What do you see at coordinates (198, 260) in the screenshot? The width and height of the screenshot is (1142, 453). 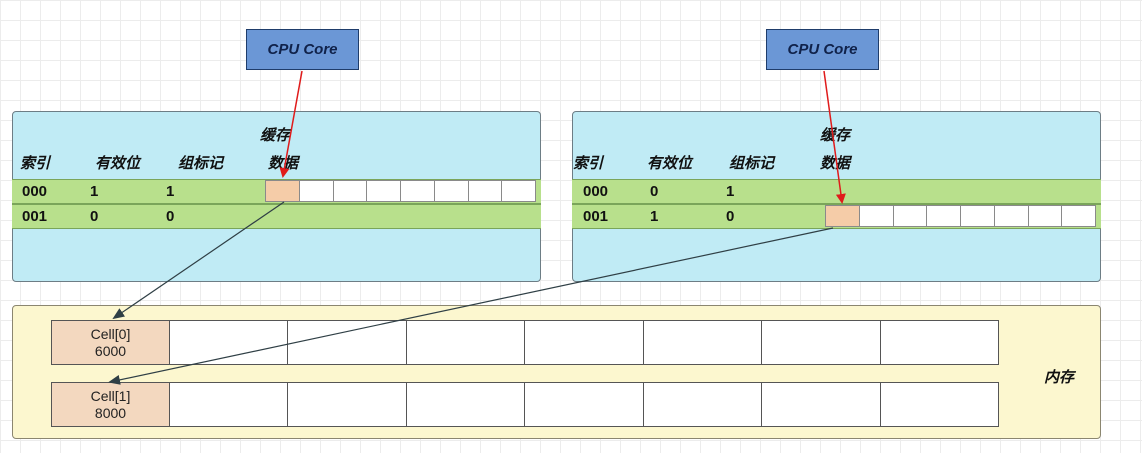 I see `arrow-cache-left-to-cell0` at bounding box center [198, 260].